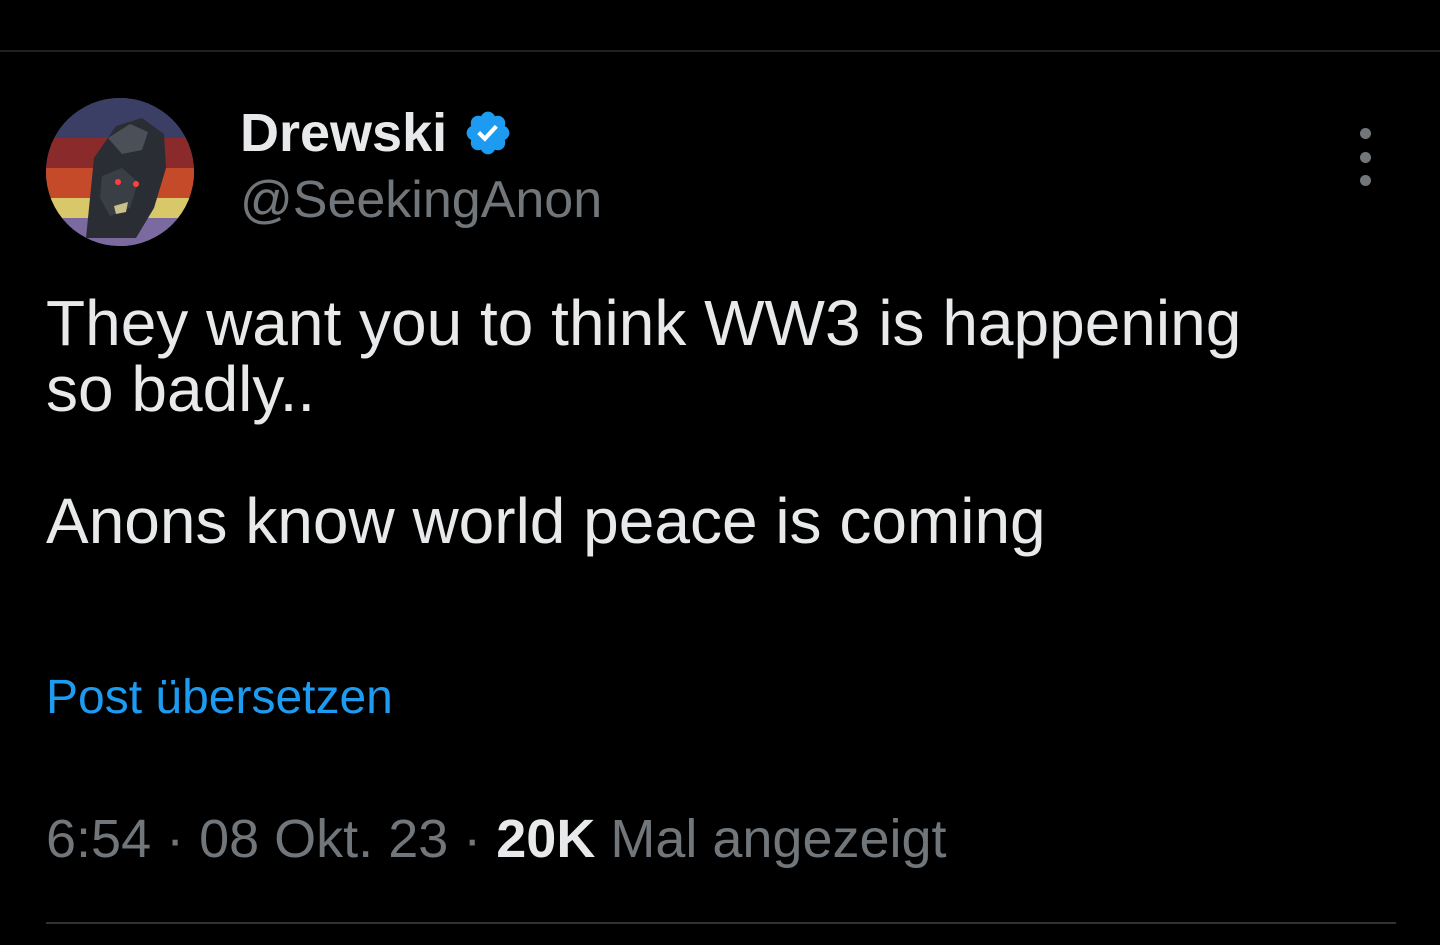  I want to click on author-name-row: Drewski, so click(376, 133).